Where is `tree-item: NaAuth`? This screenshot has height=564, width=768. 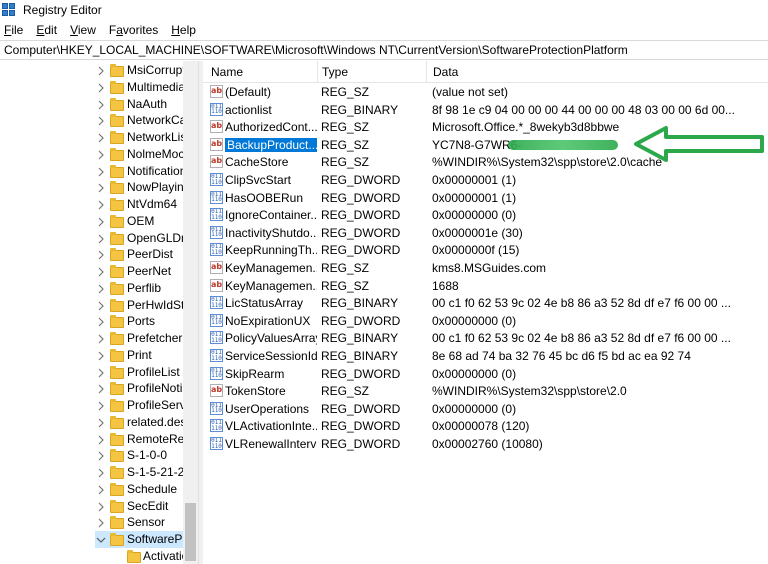 tree-item: NaAuth is located at coordinates (91, 104).